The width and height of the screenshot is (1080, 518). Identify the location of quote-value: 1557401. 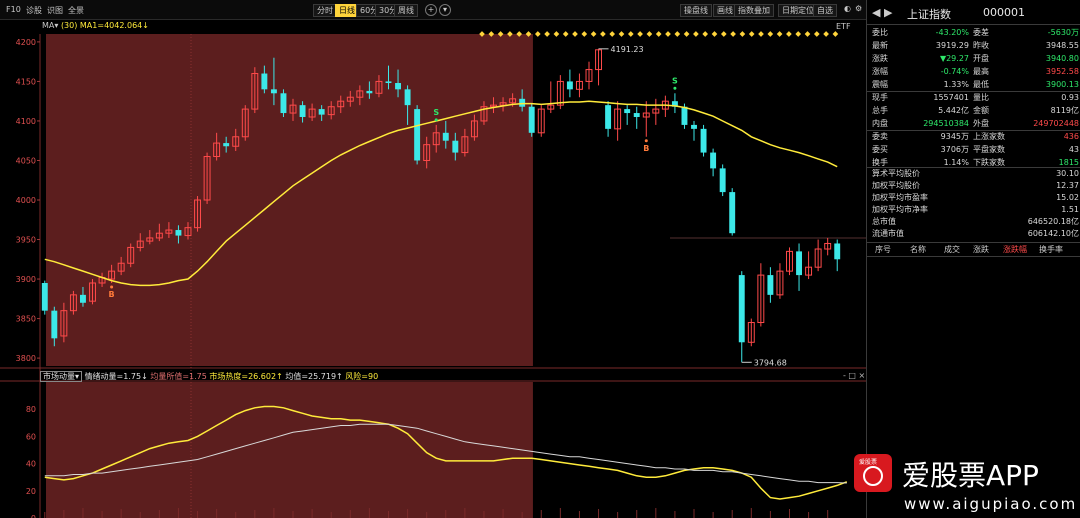
(951, 97).